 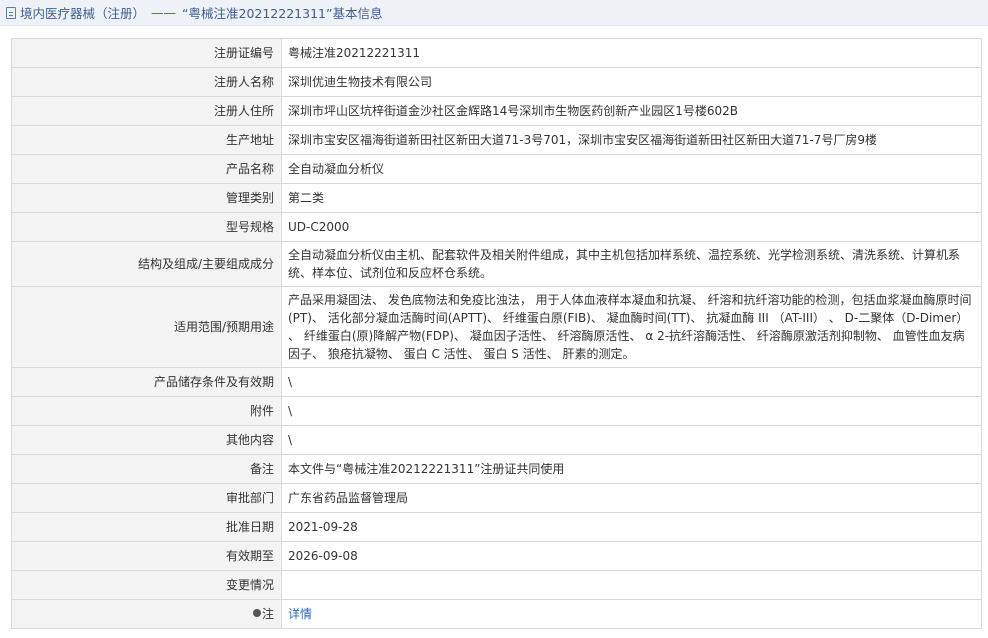 I want to click on row-value: 深圳市坪山区坑梓街道金沙社区金辉路14号深圳市生物医药创新产业园区1号楼602B, so click(x=631, y=111).